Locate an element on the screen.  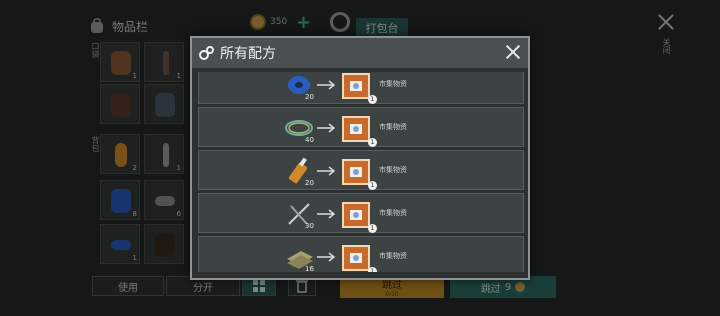
dog-icon is located at coordinates (165, 245).